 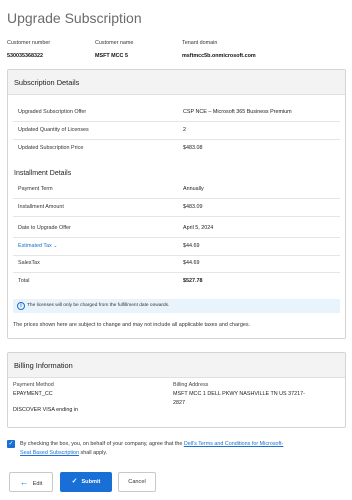 I want to click on payment-method-label: Payment Method, so click(x=33, y=385).